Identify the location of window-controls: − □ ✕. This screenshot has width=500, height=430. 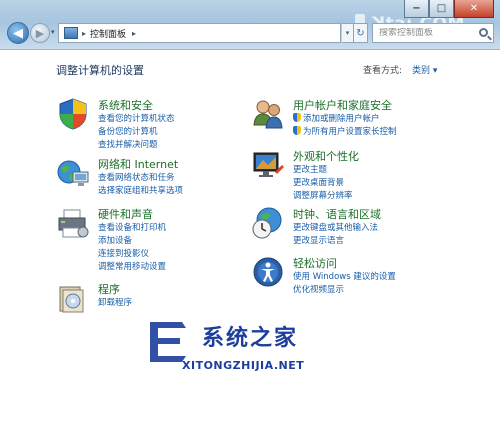
(449, 9).